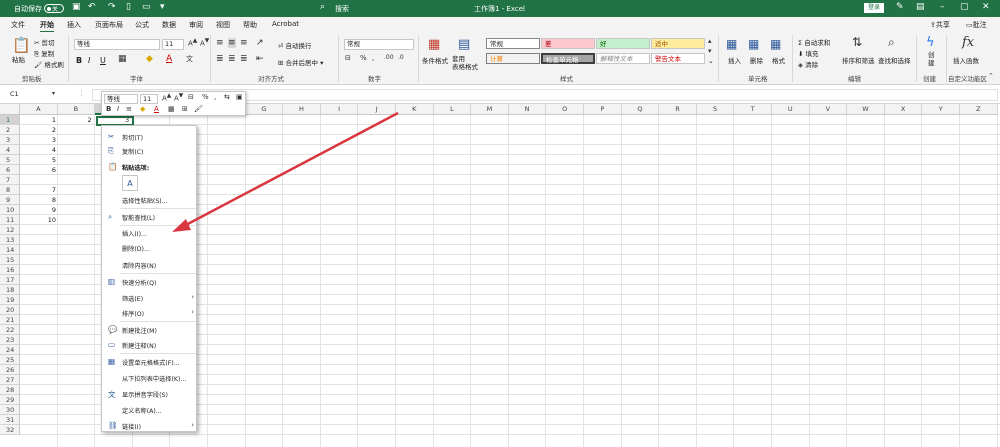  Describe the element at coordinates (291, 169) in the screenshot. I see `annotation-arrow-line` at that location.